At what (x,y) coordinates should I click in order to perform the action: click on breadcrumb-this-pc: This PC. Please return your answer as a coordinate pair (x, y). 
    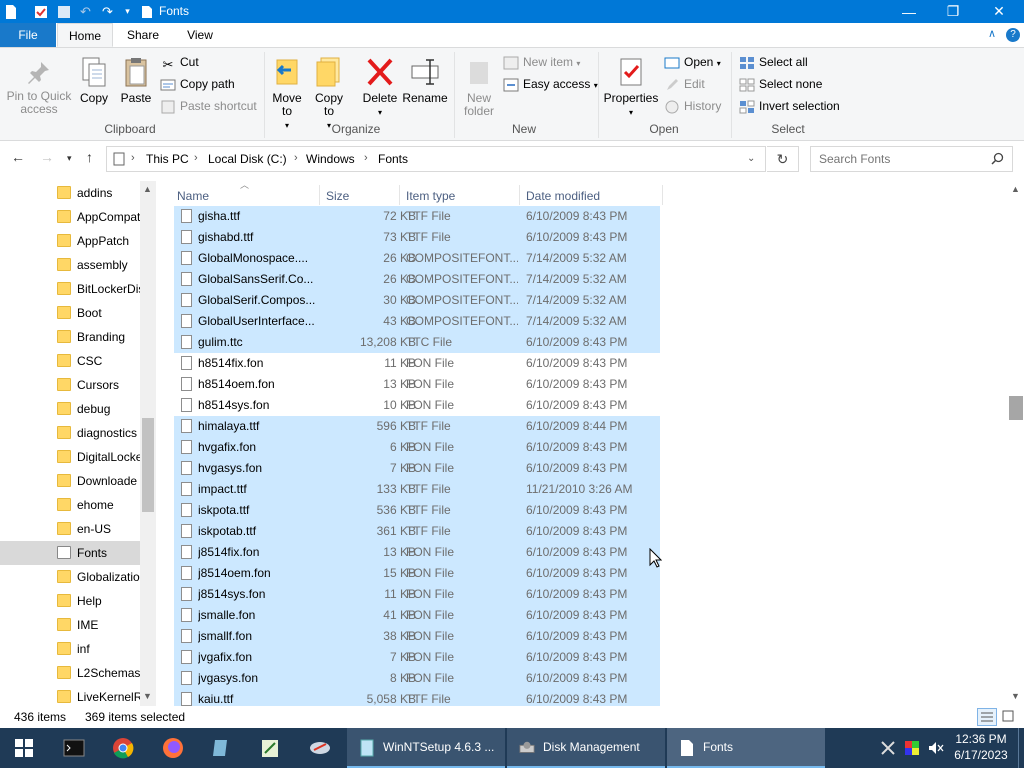
    Looking at the image, I should click on (167, 159).